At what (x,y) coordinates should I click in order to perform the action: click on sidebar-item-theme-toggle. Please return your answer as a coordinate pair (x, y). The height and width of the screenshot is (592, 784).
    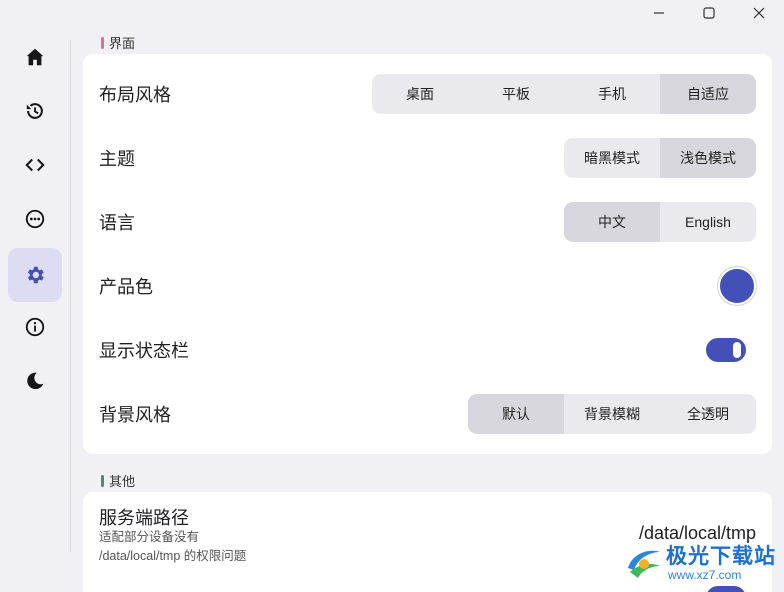
    Looking at the image, I should click on (35, 381).